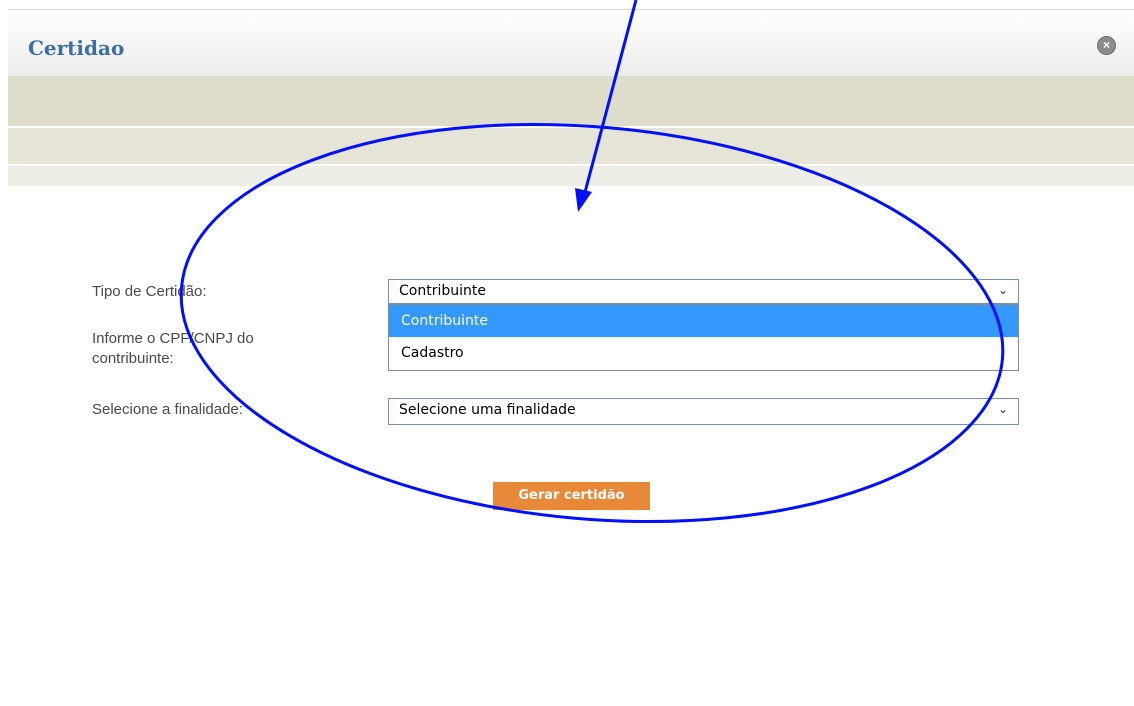  Describe the element at coordinates (583, 200) in the screenshot. I see `annotation-arrow-head` at that location.